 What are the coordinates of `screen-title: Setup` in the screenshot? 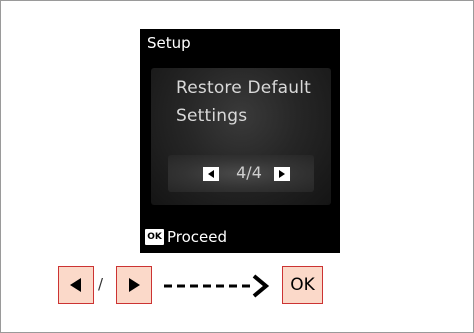 It's located at (169, 43).